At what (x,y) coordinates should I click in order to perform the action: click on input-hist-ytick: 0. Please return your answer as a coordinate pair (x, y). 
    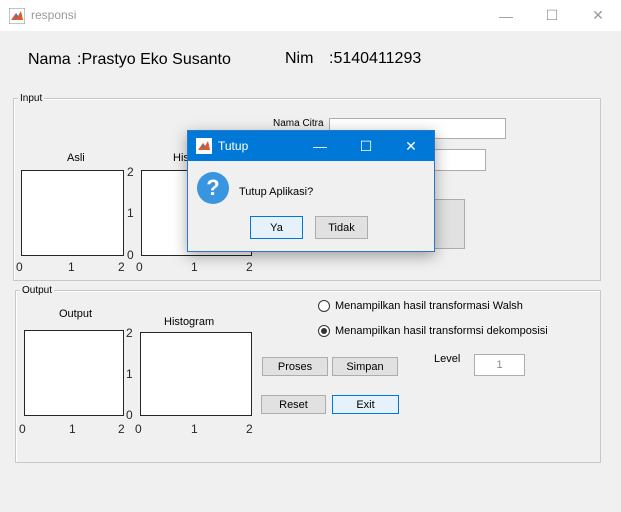
    Looking at the image, I should click on (130, 255).